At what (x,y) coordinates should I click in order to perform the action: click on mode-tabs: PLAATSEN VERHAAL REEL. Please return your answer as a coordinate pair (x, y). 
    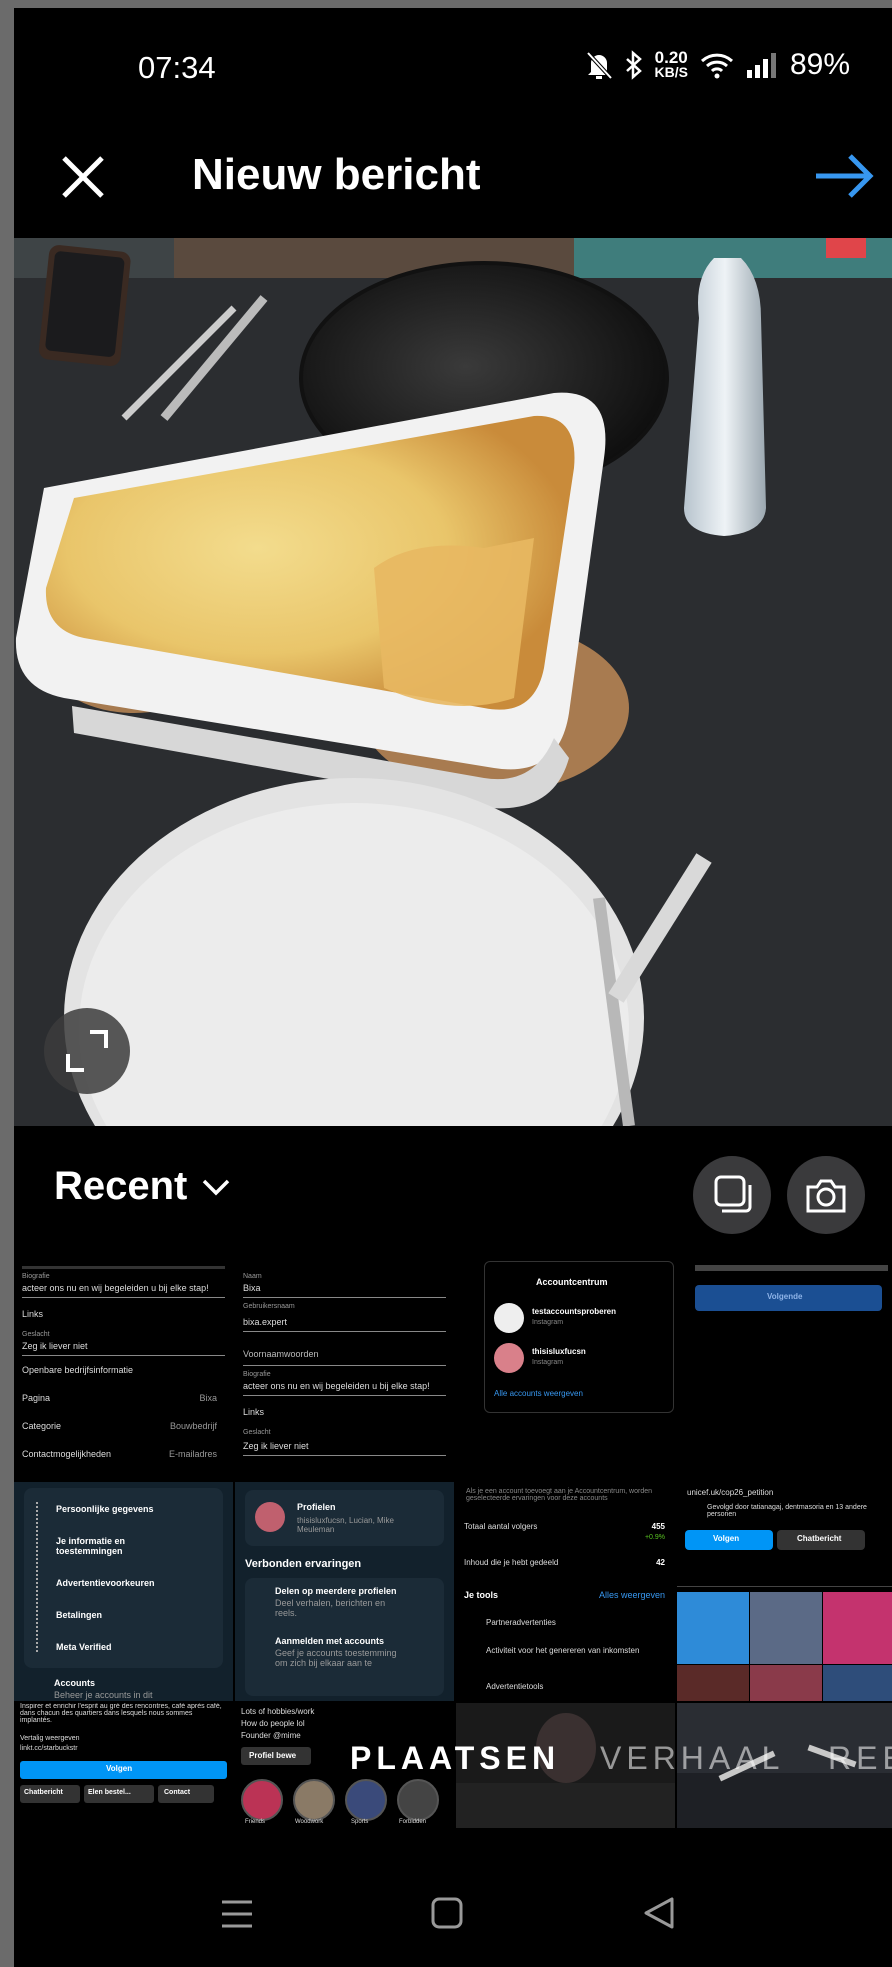
    Looking at the image, I should click on (453, 1761).